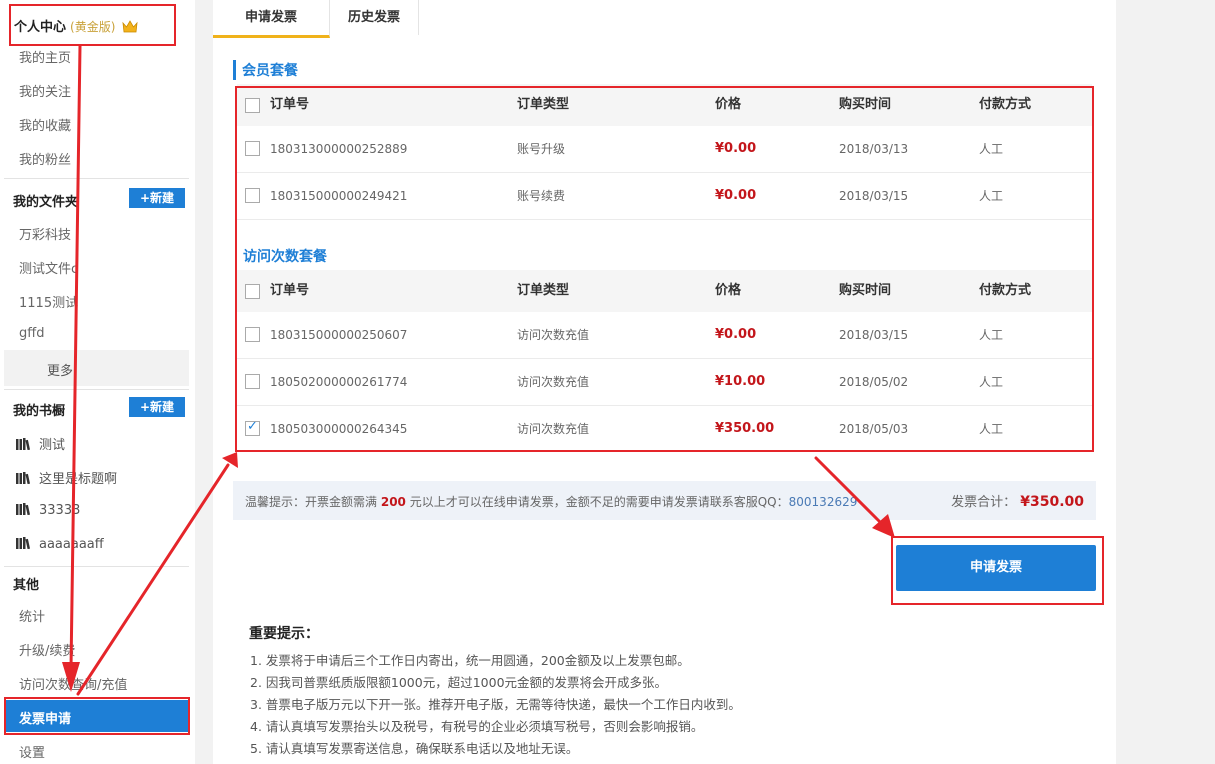 The height and width of the screenshot is (764, 1215). I want to click on sidebar-item-statistics: 统计, so click(32, 615).